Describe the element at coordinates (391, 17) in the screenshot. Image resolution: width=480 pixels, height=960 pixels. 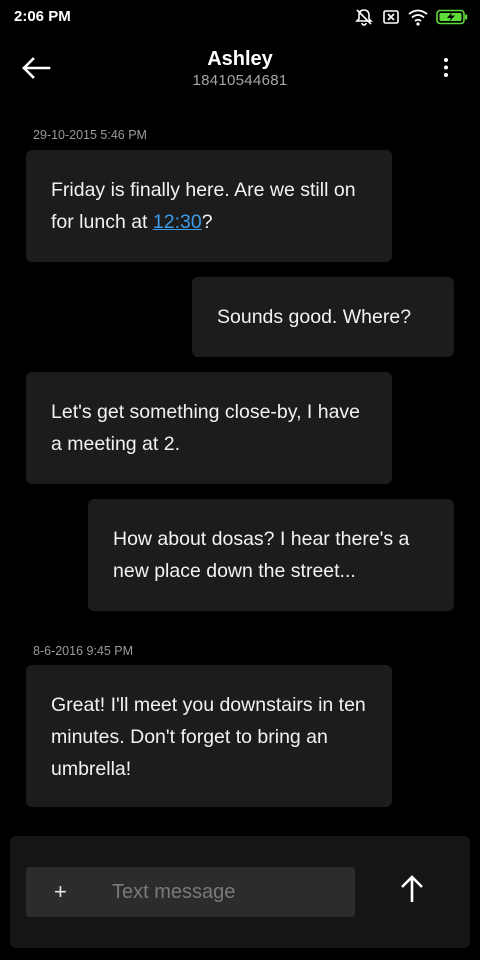
I see `sim-off-icon` at that location.